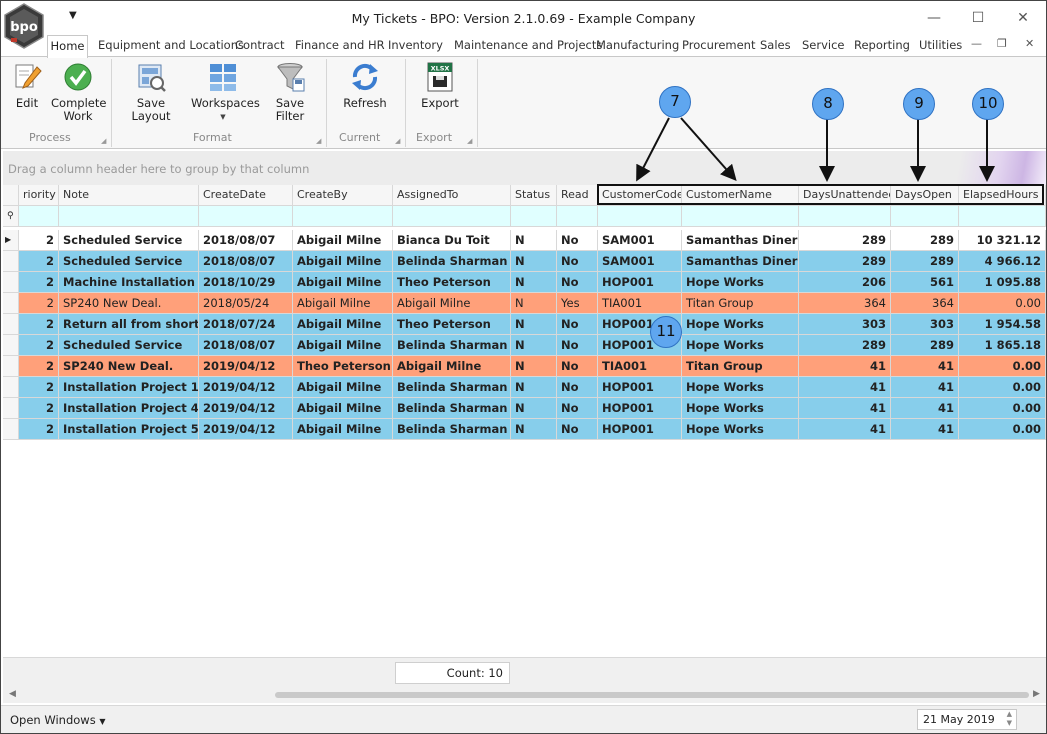 The width and height of the screenshot is (1047, 734). Describe the element at coordinates (653, 149) in the screenshot. I see `arrow-to-customercode` at that location.